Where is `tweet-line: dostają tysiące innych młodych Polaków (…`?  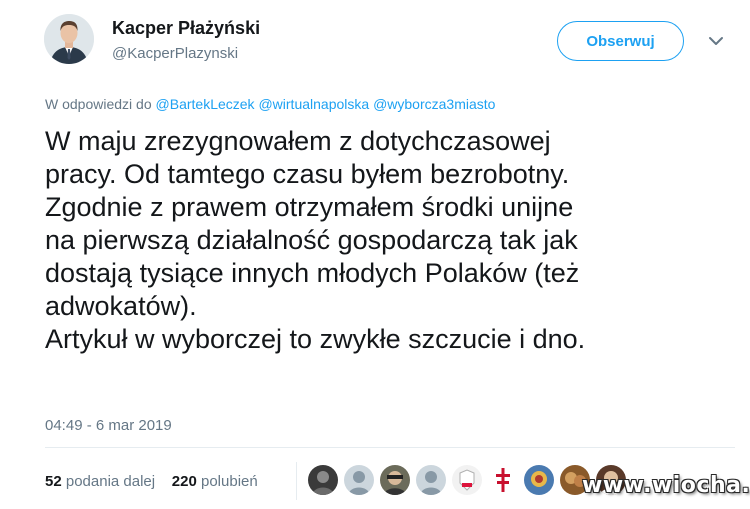 tweet-line: dostają tysiące innych młodych Polaków (… is located at coordinates (312, 273).